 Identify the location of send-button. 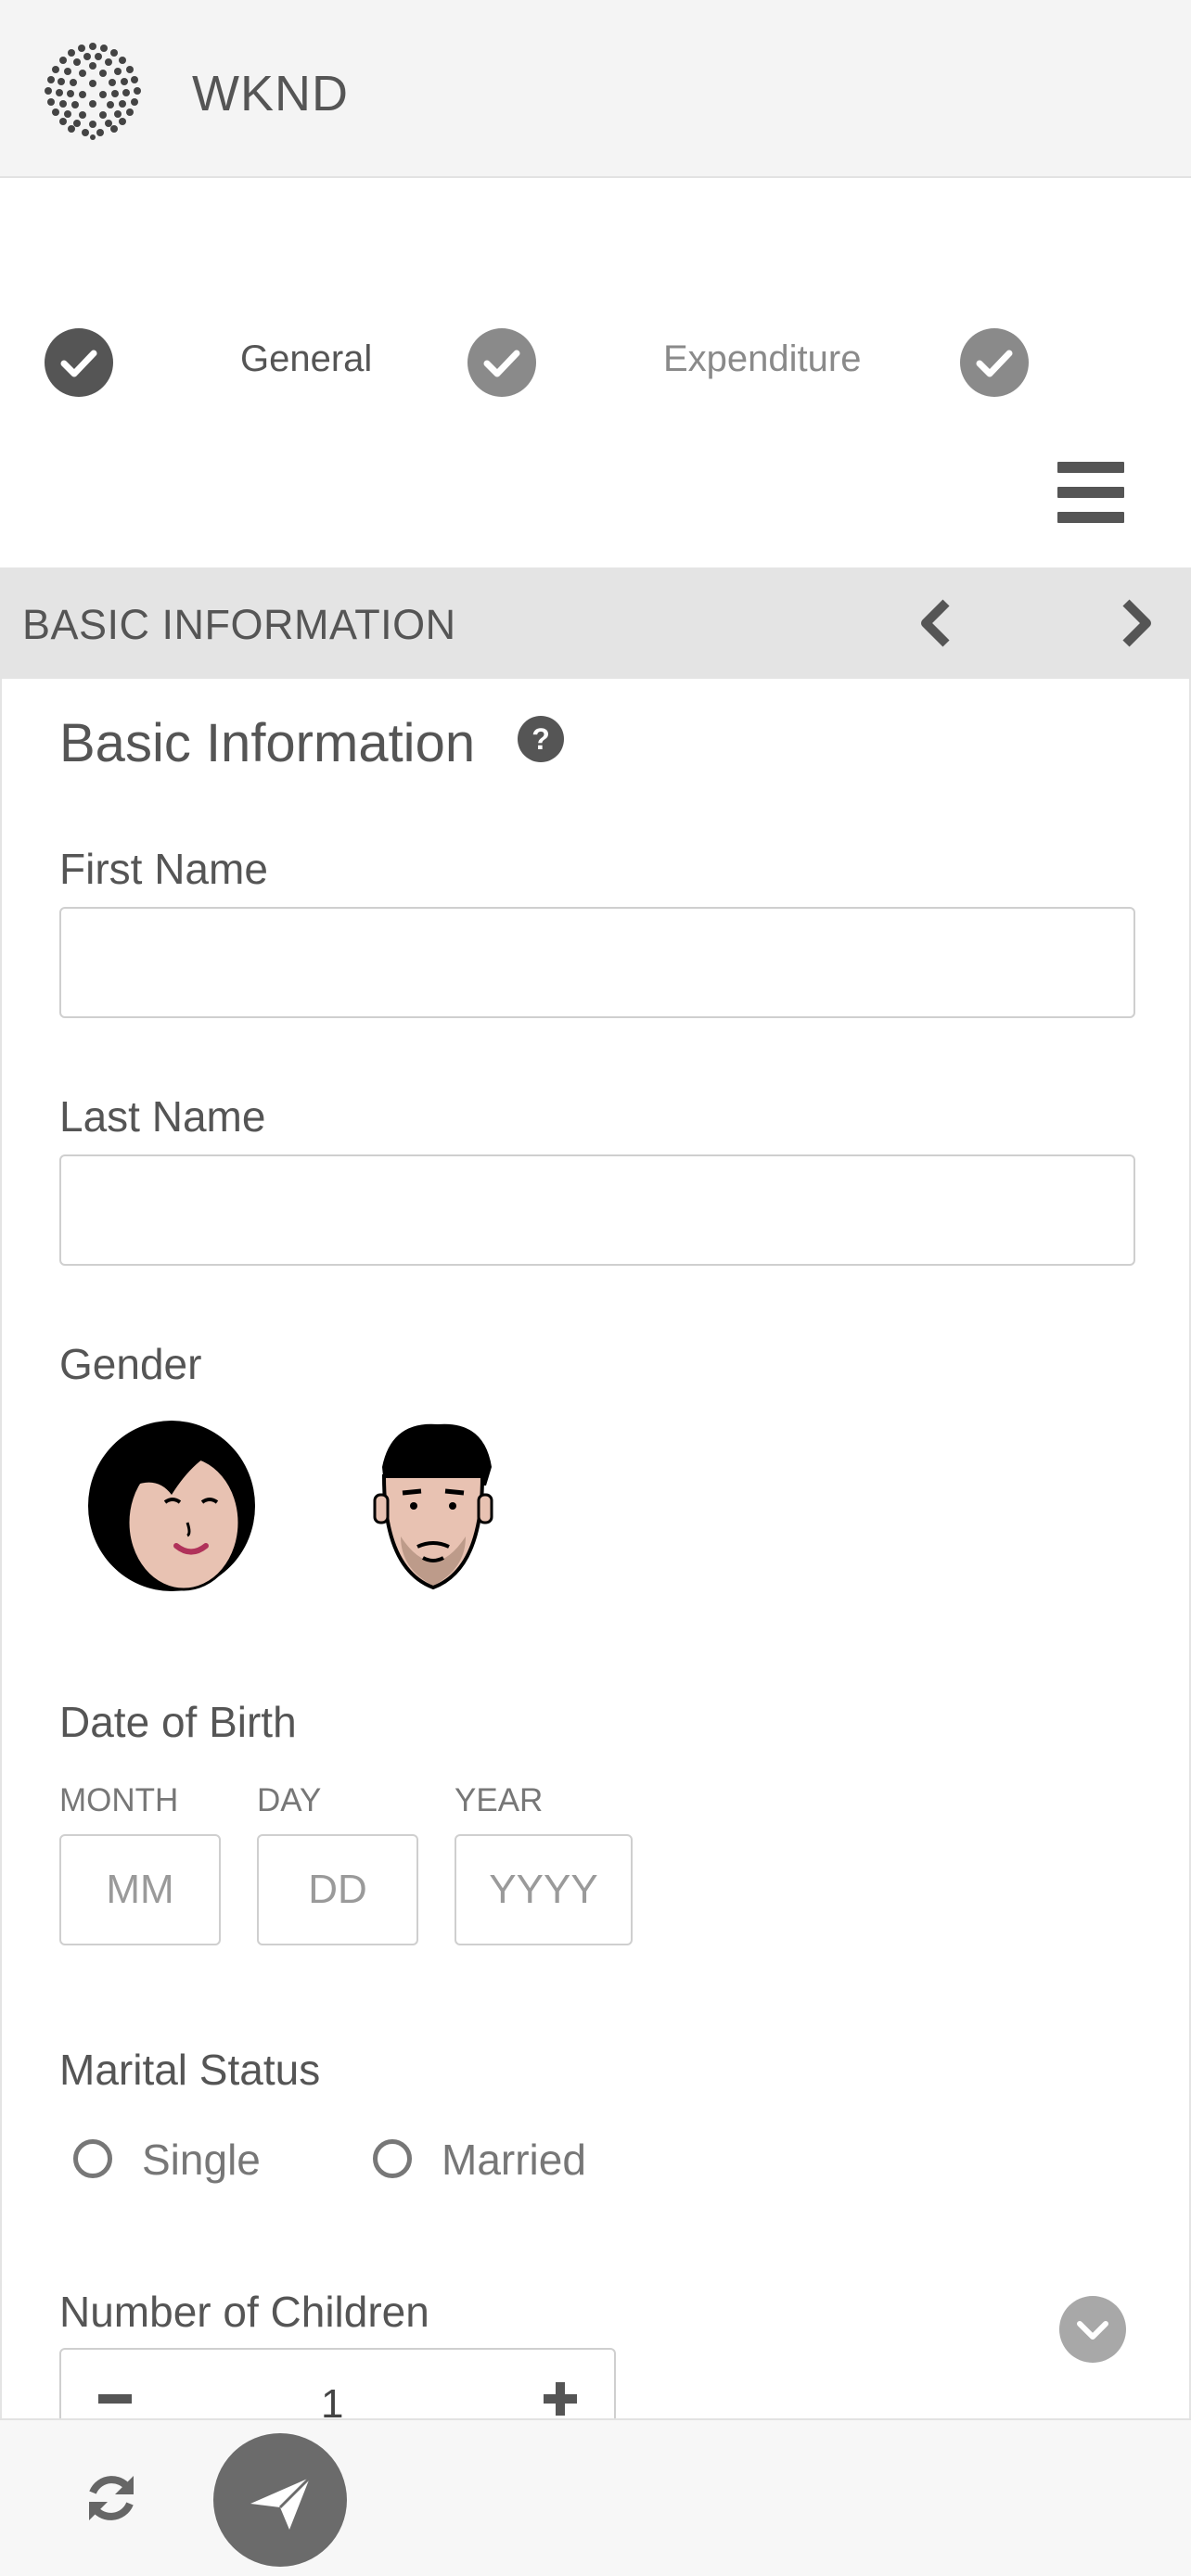
(280, 2500).